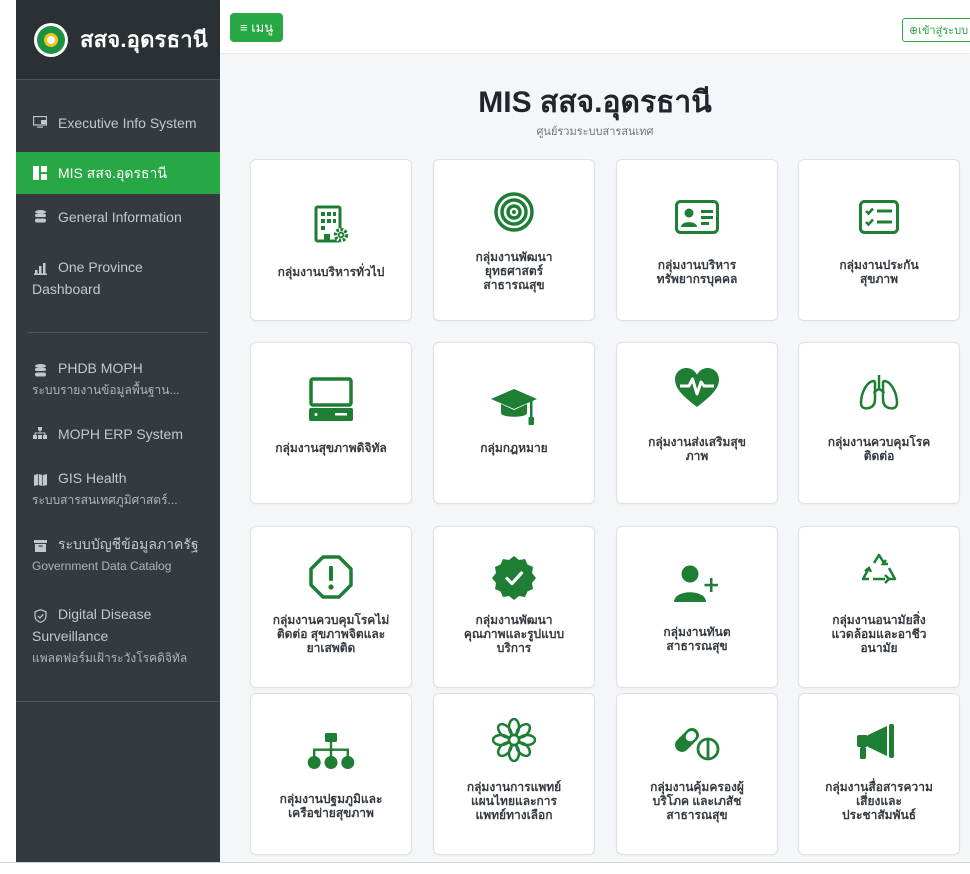 This screenshot has width=970, height=874. I want to click on sidebar-item-moph-erp: MOPH ERP System, so click(118, 434).